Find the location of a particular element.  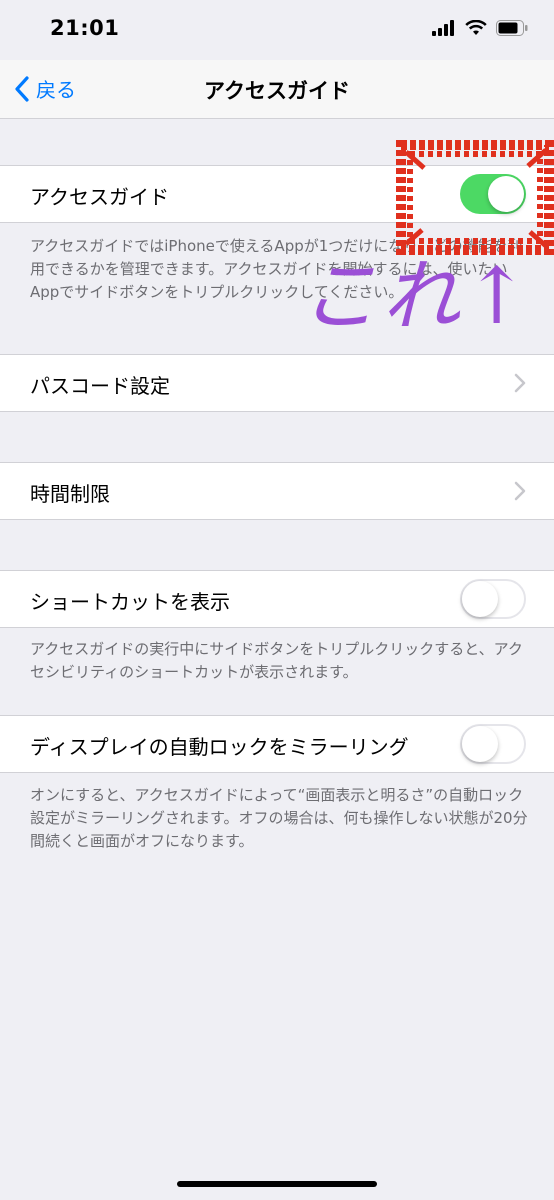

status-icons is located at coordinates (480, 28).